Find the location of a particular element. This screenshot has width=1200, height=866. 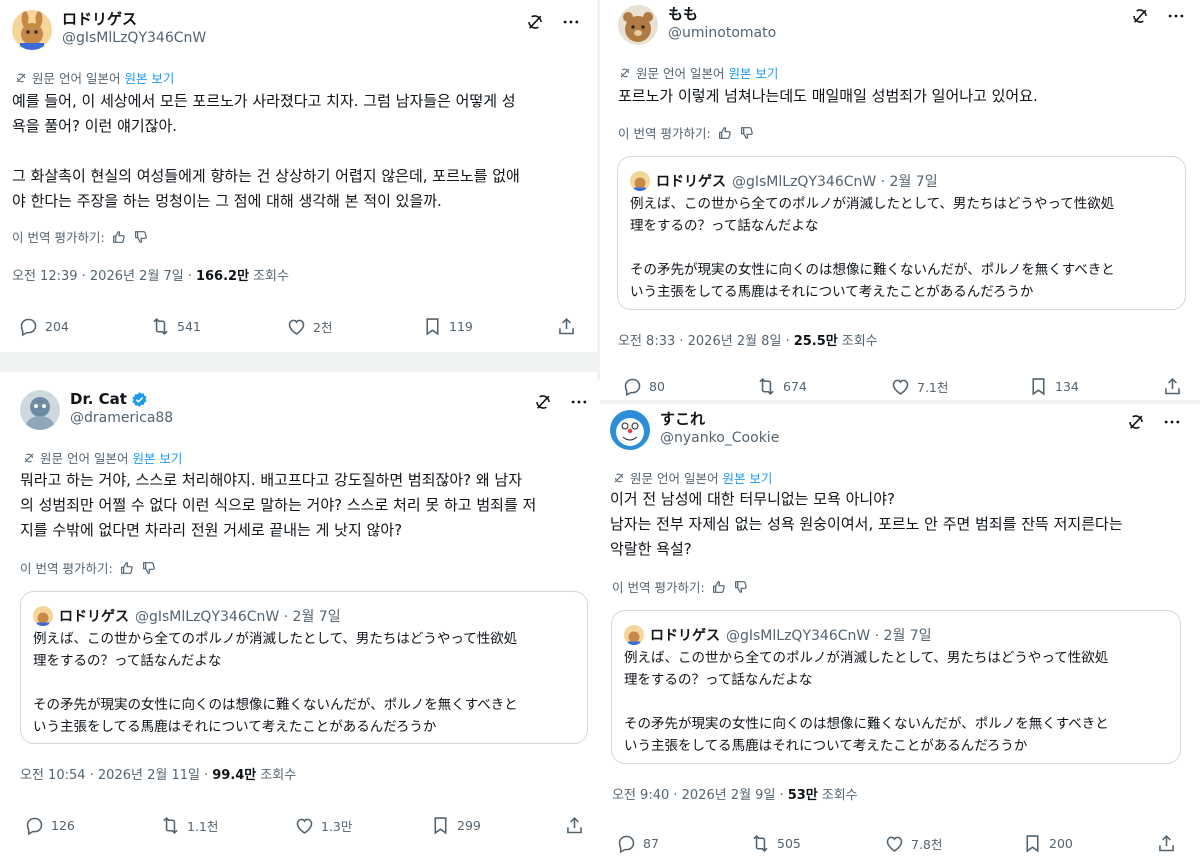

like-button: 2천 is located at coordinates (309, 326).